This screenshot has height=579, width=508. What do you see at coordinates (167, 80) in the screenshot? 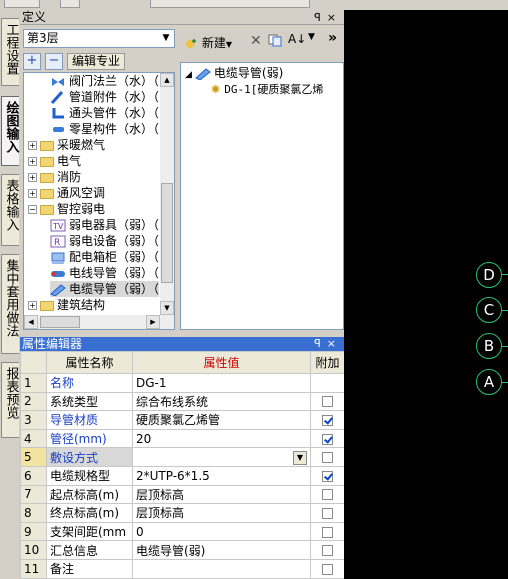
I see `scroll-up-button: ▲` at bounding box center [167, 80].